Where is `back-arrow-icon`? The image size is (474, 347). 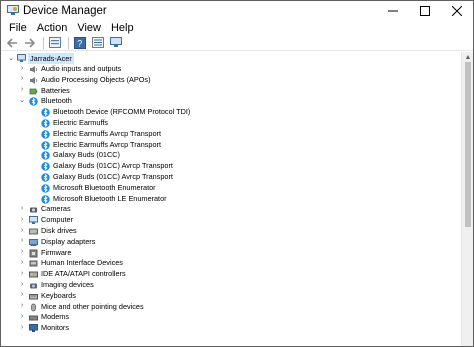 back-arrow-icon is located at coordinates (11, 42).